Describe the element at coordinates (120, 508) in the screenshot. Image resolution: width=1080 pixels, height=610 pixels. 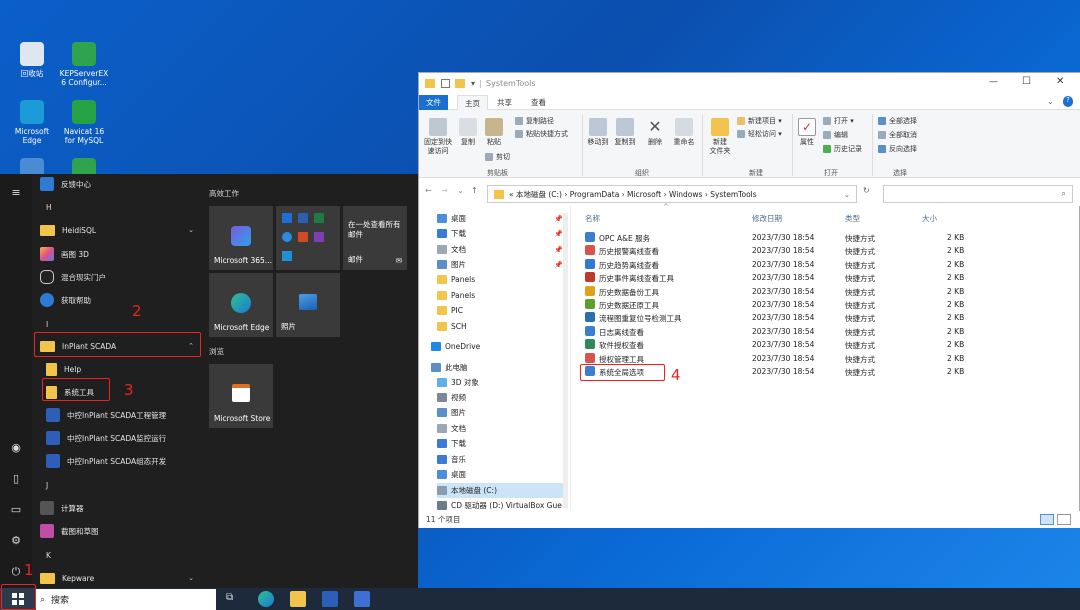
I see `app-calculator: 计算器` at that location.